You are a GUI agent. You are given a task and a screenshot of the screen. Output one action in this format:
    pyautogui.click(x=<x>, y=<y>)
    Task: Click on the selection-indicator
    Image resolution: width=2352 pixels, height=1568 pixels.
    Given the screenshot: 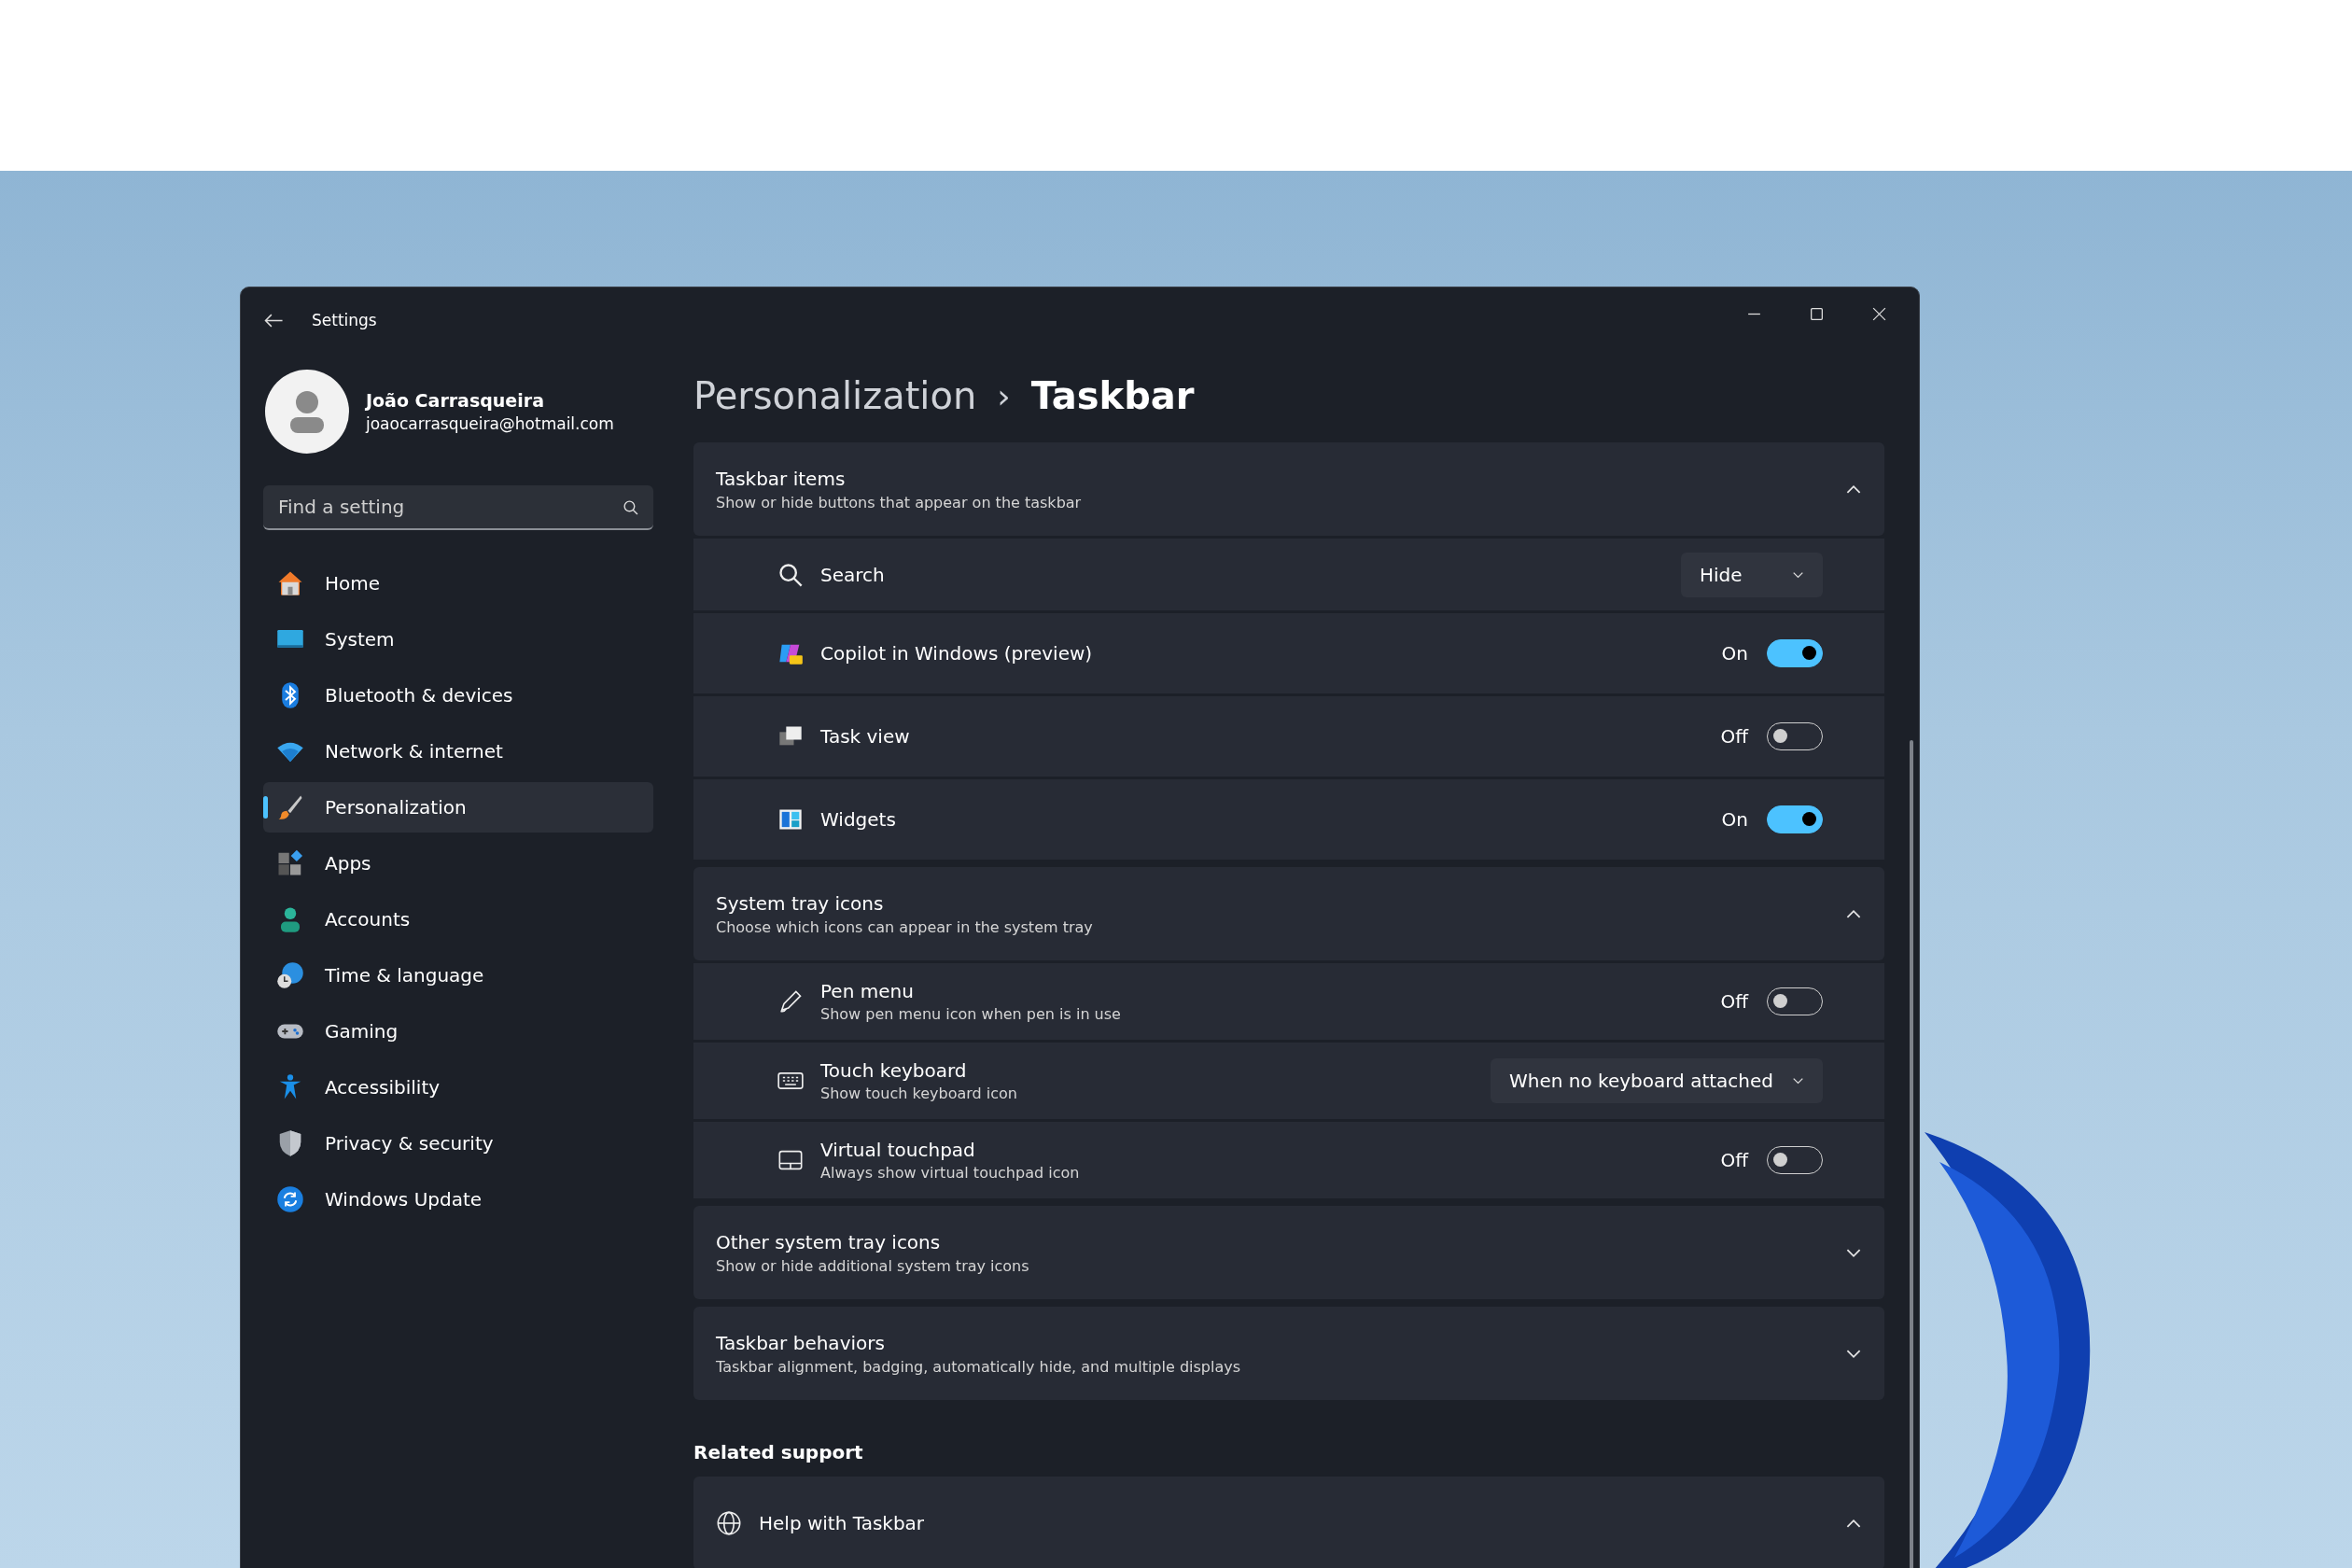 What is the action you would take?
    pyautogui.click(x=265, y=807)
    